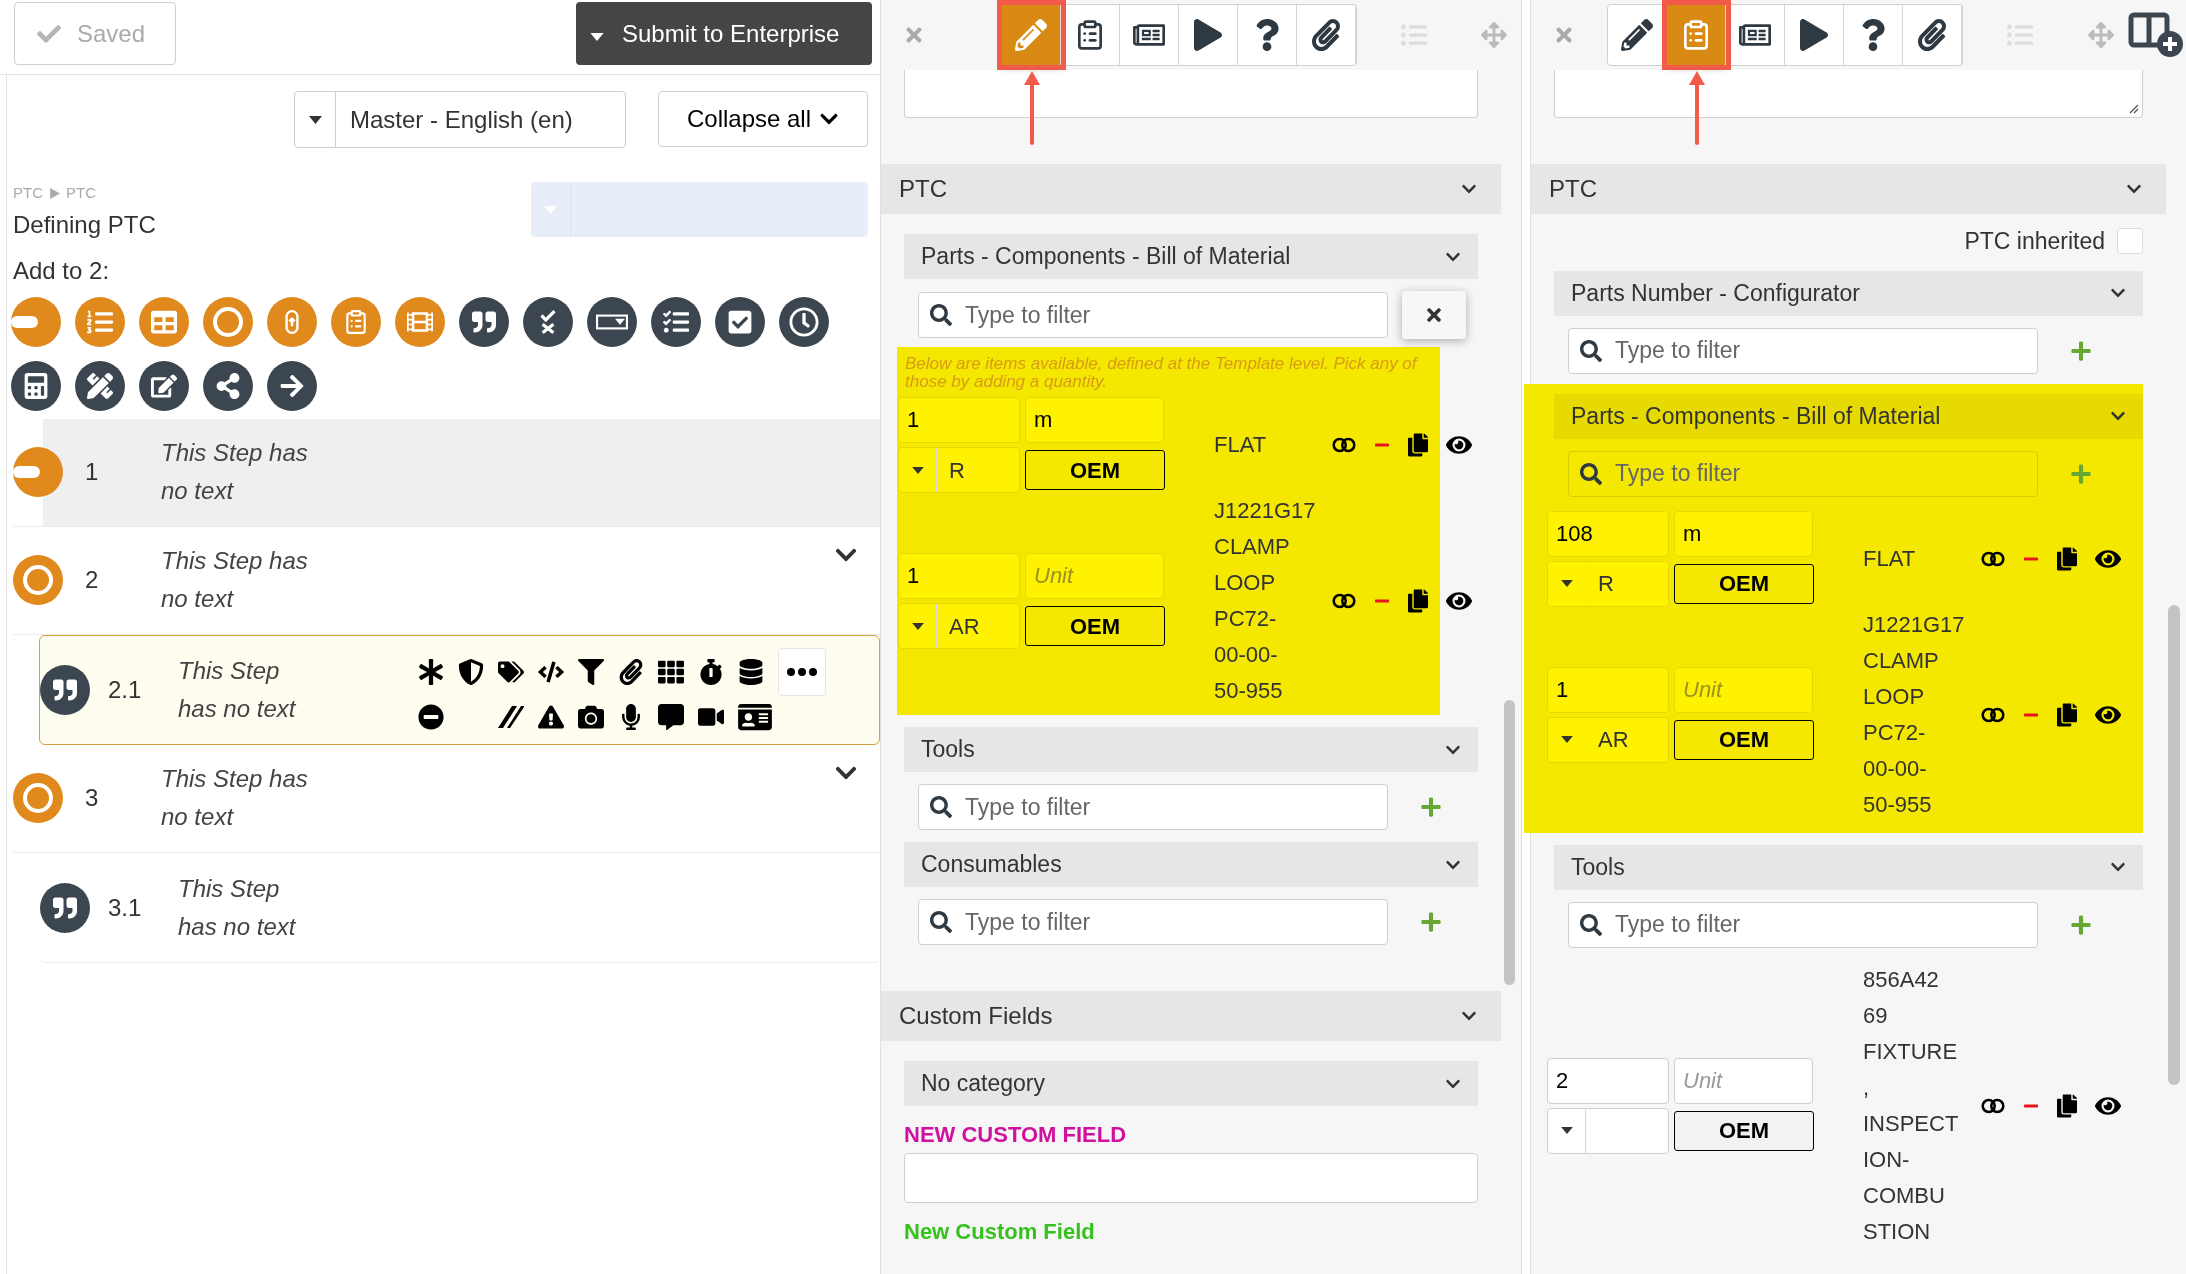  What do you see at coordinates (446, 472) in the screenshot?
I see `step-row: 1 This Step has no text` at bounding box center [446, 472].